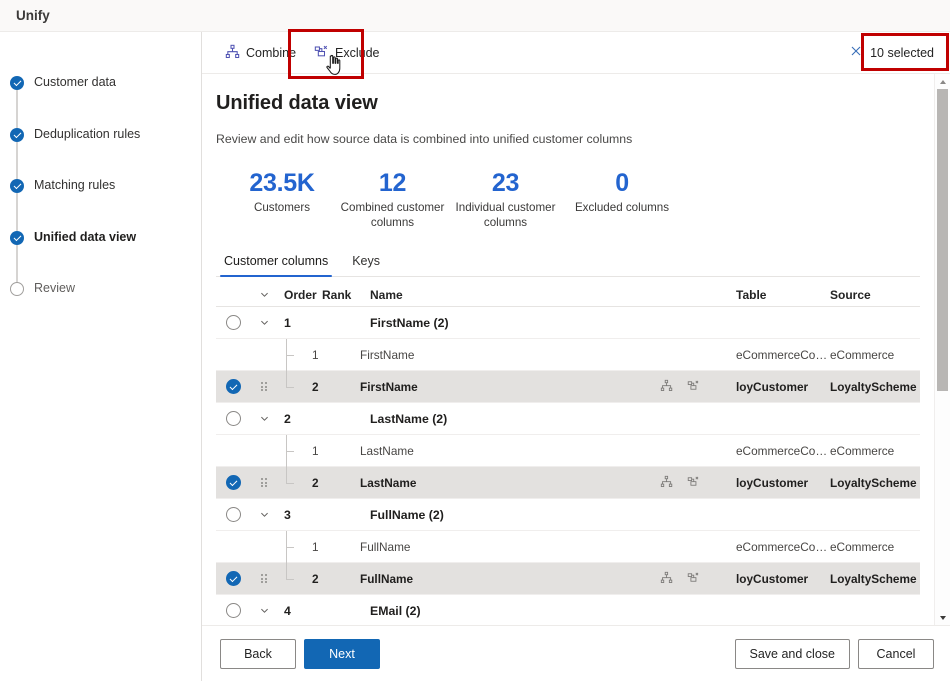  I want to click on save-and-close-button: Save and close, so click(792, 653).